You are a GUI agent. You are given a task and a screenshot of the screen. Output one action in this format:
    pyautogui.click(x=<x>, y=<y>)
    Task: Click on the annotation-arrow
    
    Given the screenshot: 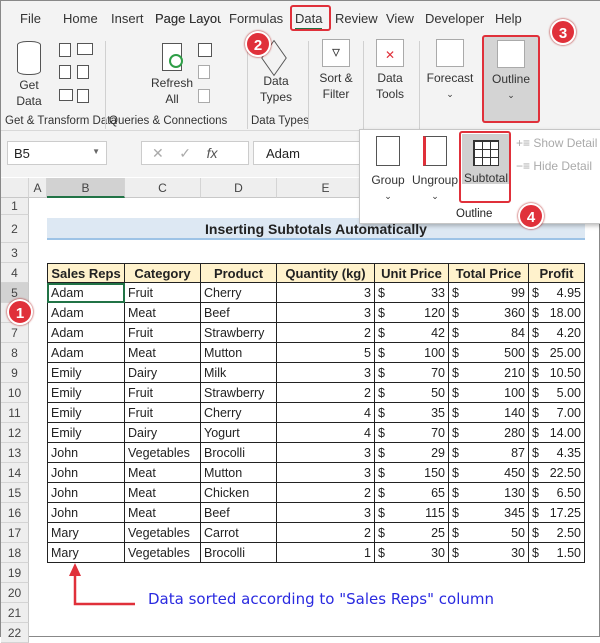 What is the action you would take?
    pyautogui.click(x=102, y=584)
    